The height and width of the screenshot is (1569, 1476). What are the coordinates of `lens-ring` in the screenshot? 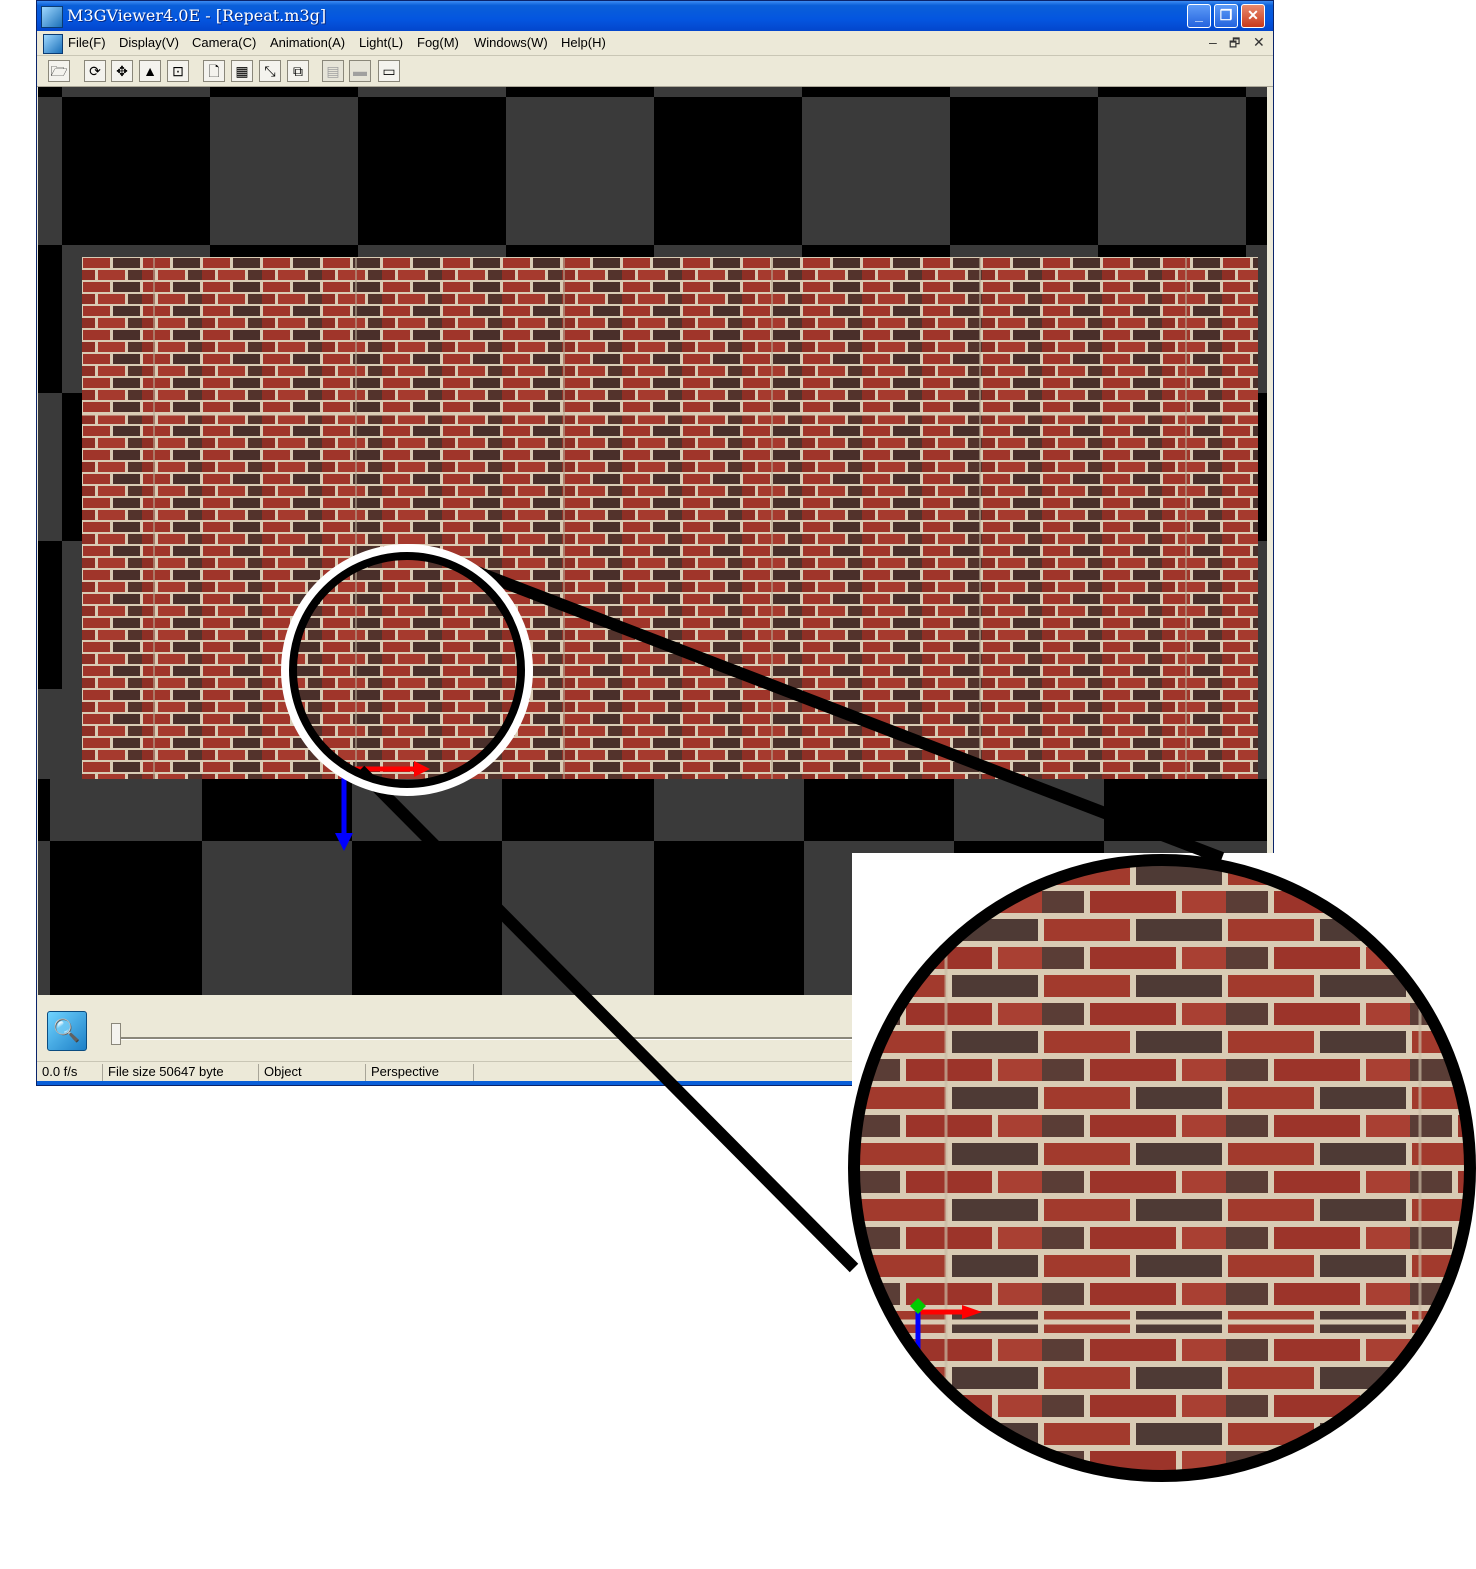 It's located at (407, 670).